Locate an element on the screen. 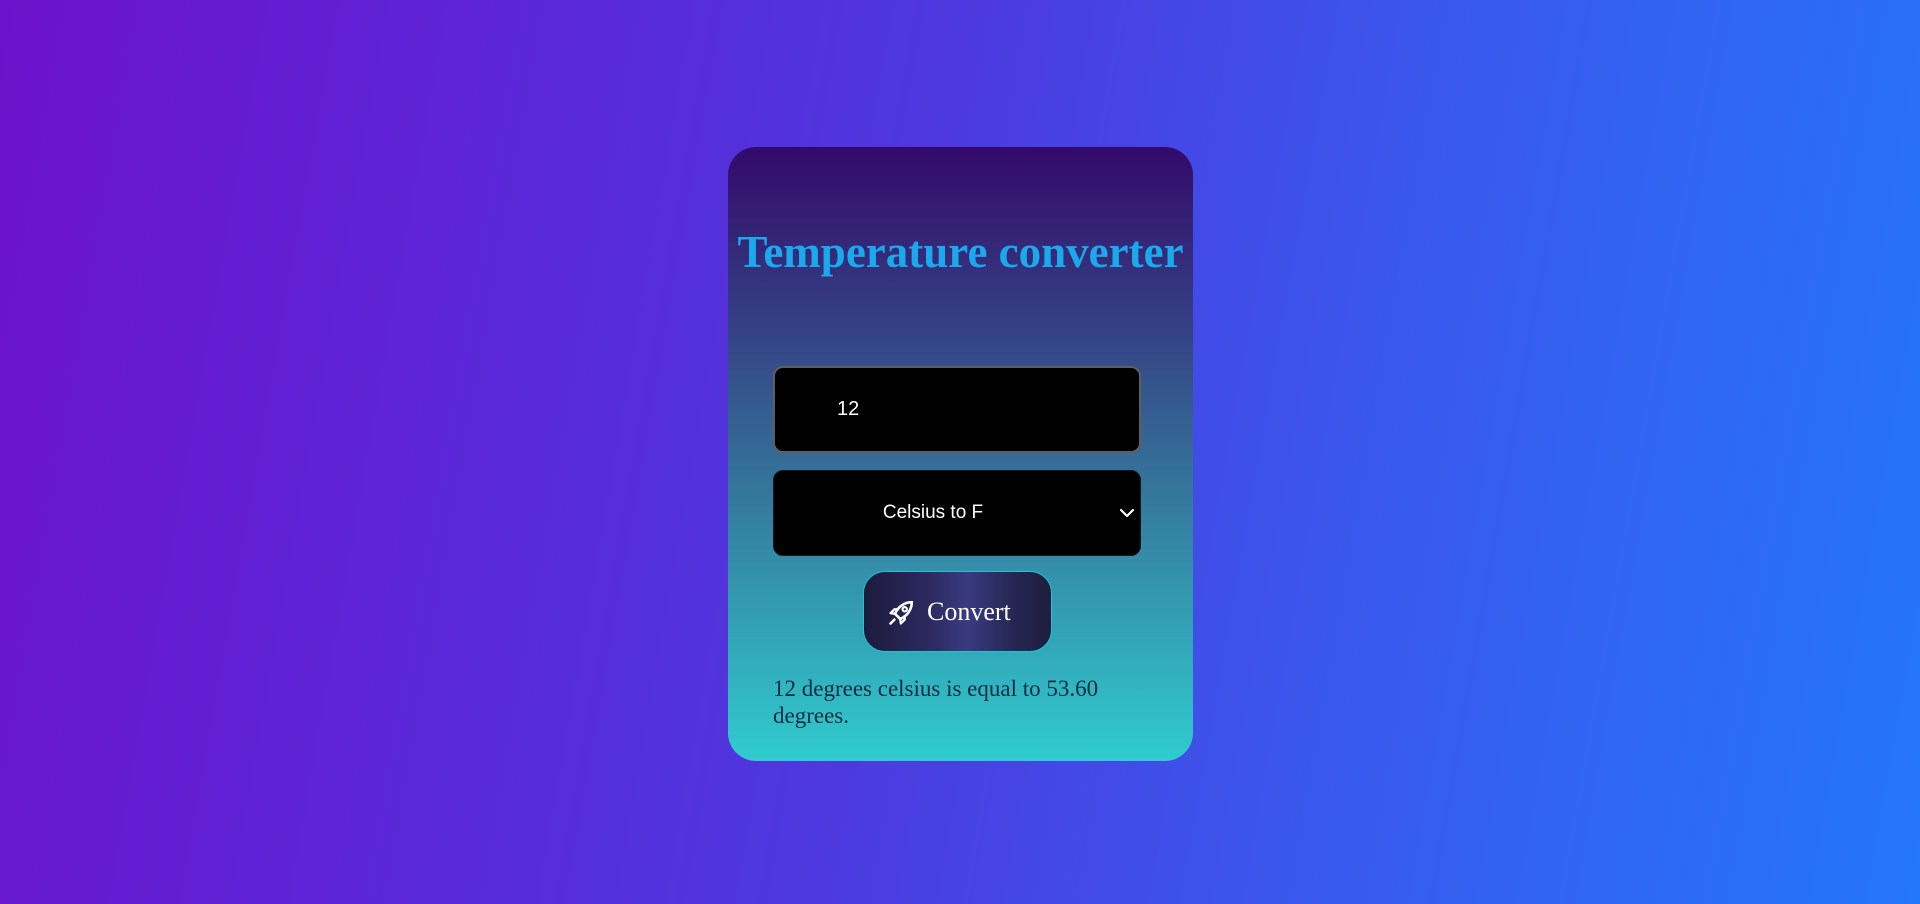 The width and height of the screenshot is (1920, 904). conversion-select: Celsius to F is located at coordinates (957, 513).